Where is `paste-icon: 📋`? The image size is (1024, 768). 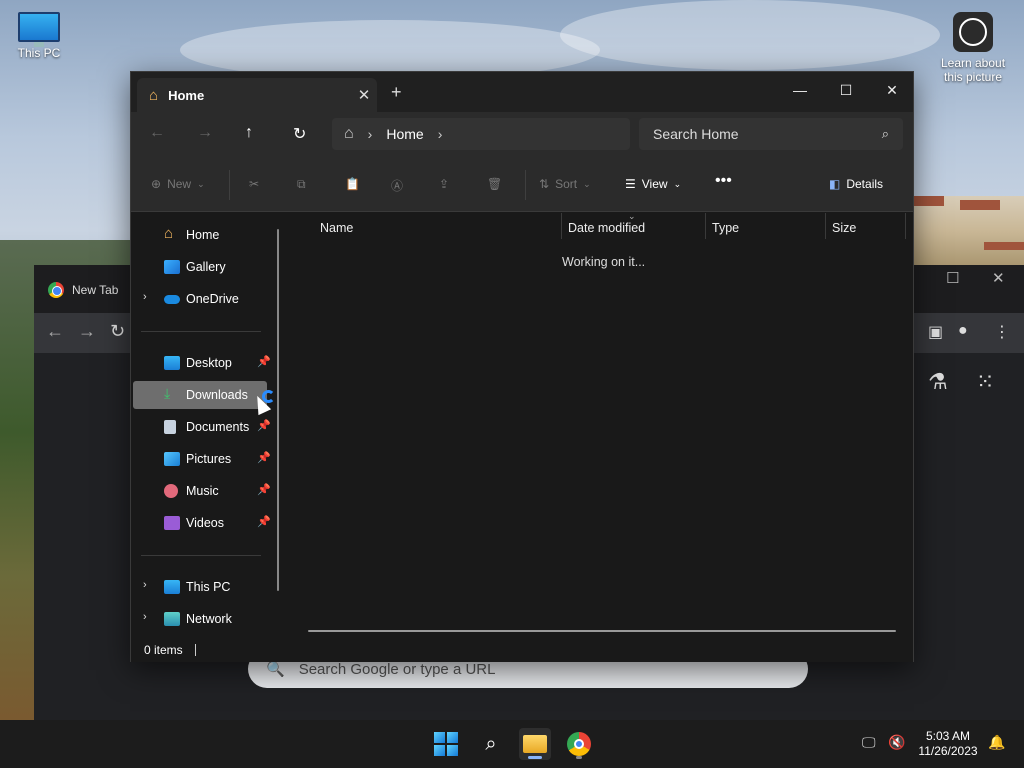 paste-icon: 📋 is located at coordinates (352, 184).